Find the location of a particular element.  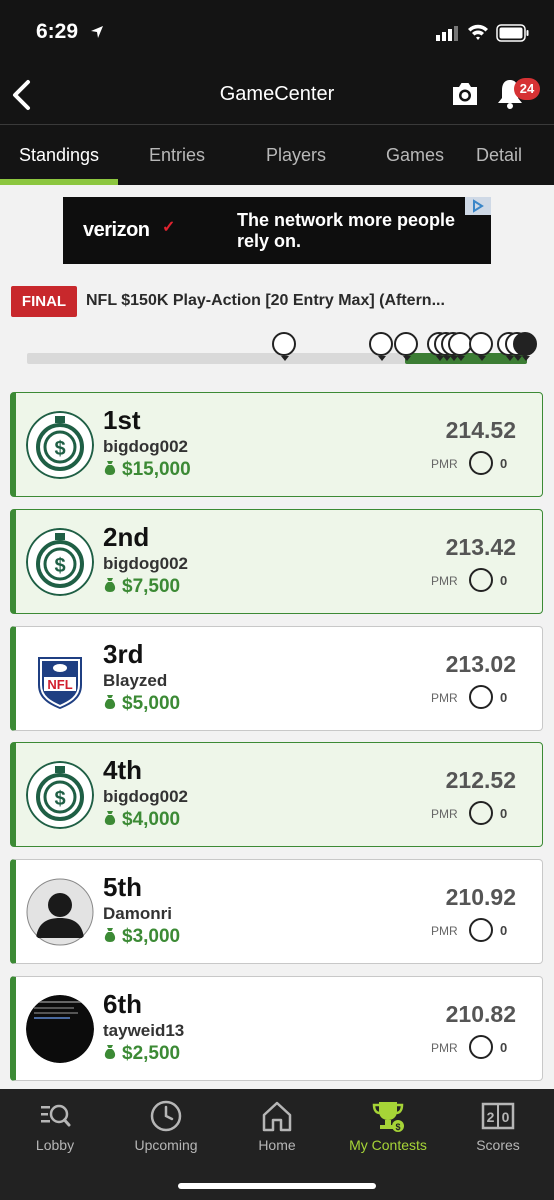

tab-detail: Detail is located at coordinates (515, 155).